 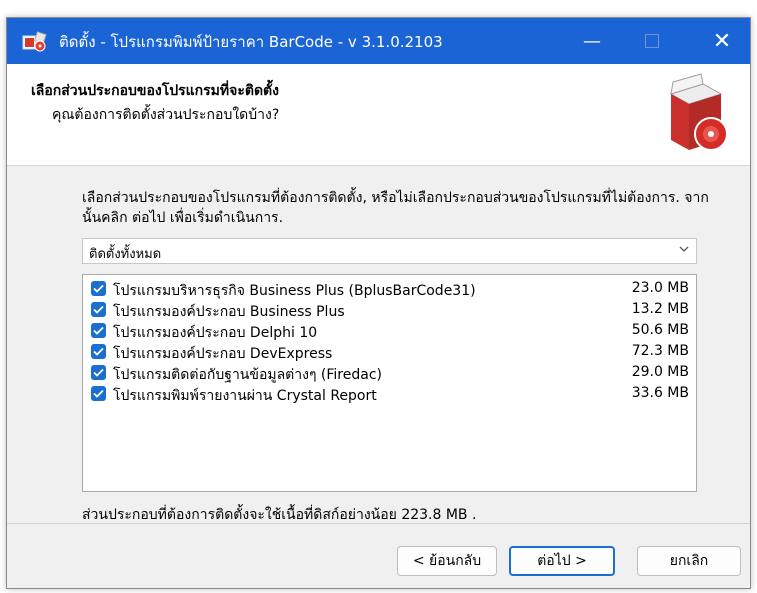 What do you see at coordinates (592, 41) in the screenshot?
I see `minimize-button: —` at bounding box center [592, 41].